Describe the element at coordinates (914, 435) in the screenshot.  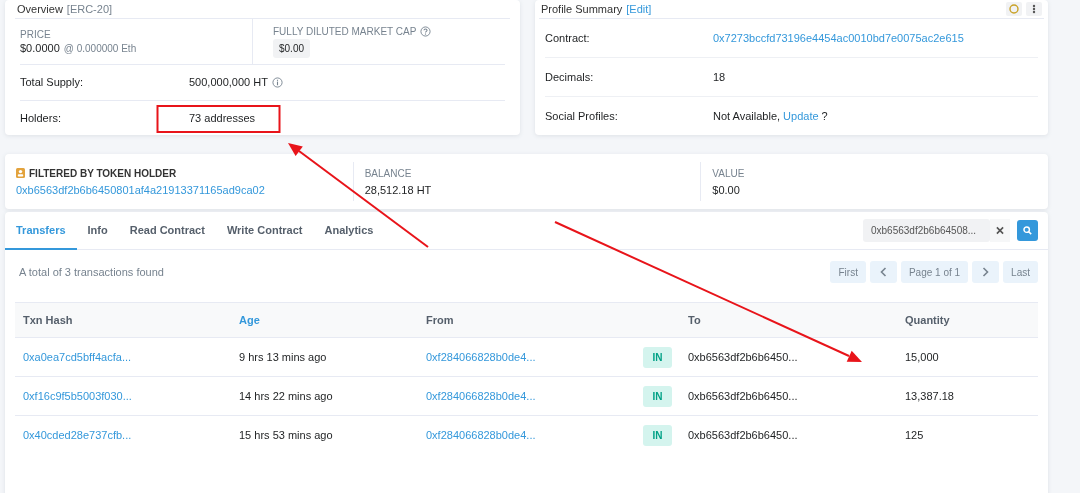
I see `quantity-cell-text: 125` at that location.